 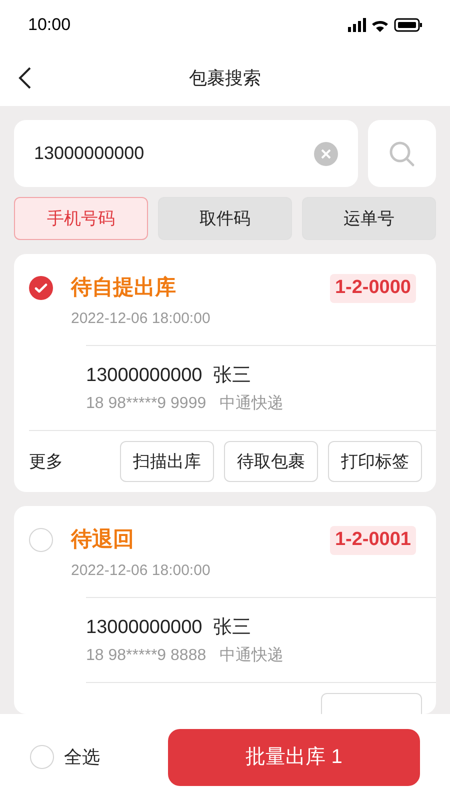 What do you see at coordinates (185, 404) in the screenshot?
I see `tracking-info: 18 98*****9 9999 中通快递` at bounding box center [185, 404].